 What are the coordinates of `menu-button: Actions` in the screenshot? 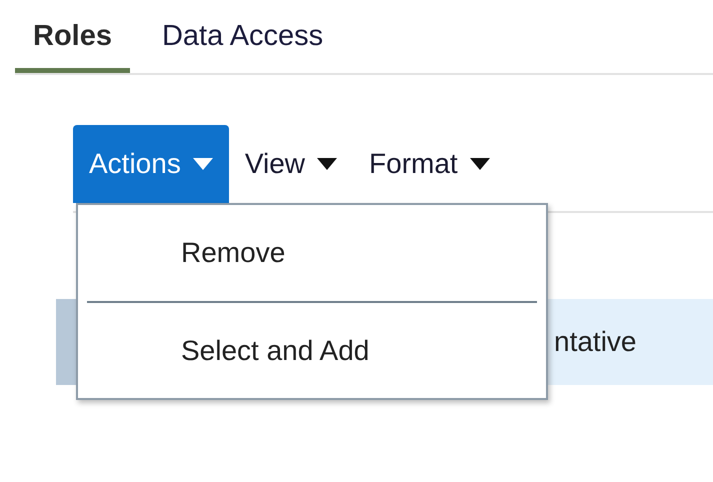 It's located at (151, 164).